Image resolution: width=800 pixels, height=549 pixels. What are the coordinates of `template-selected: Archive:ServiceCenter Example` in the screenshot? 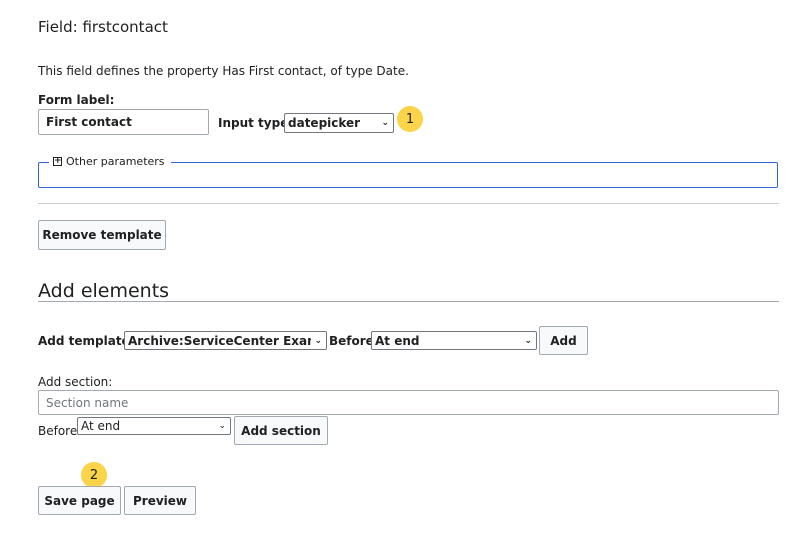 It's located at (219, 340).